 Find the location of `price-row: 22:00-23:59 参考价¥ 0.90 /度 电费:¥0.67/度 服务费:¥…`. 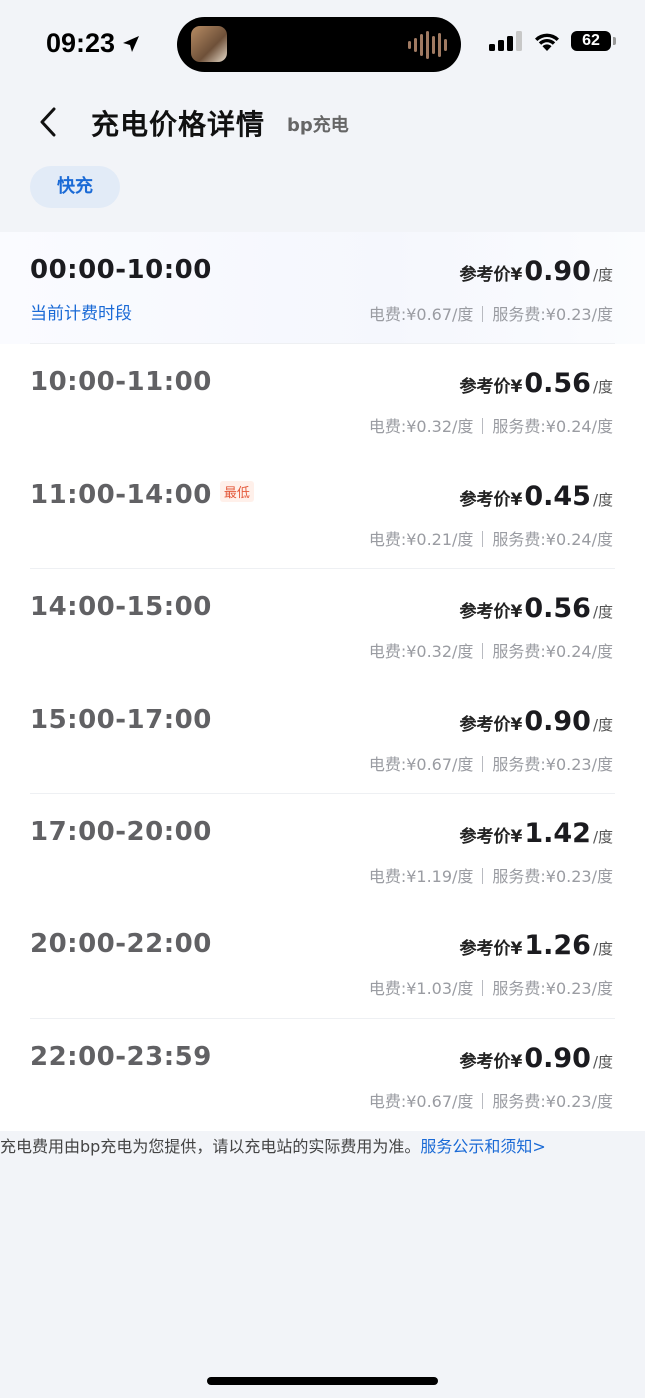

price-row: 22:00-23:59 参考价¥ 0.90 /度 电费:¥0.67/度 服务费:¥… is located at coordinates (322, 1075).